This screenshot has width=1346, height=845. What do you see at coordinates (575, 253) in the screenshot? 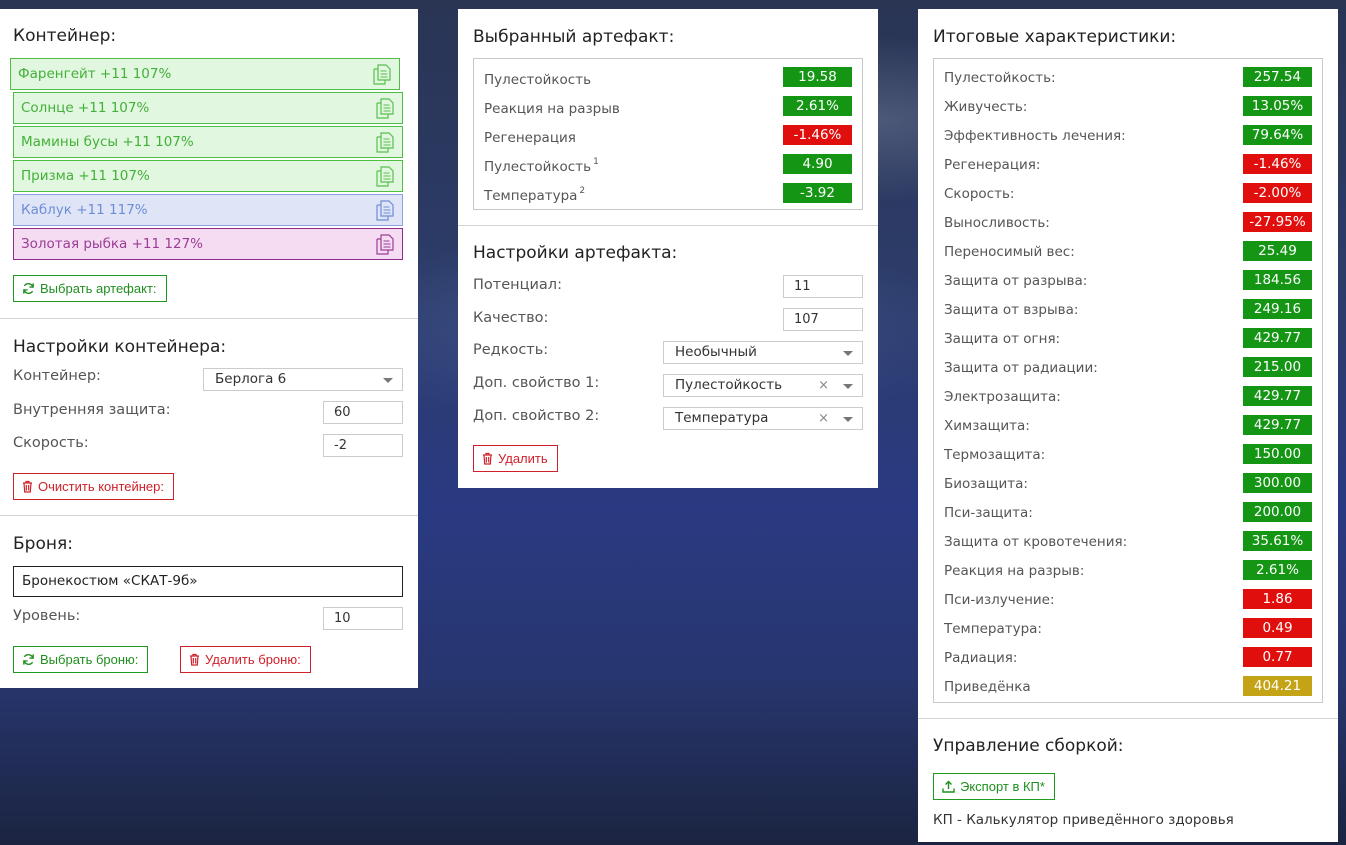
I see `artifact-settings-title: Настройки артефакта:` at bounding box center [575, 253].